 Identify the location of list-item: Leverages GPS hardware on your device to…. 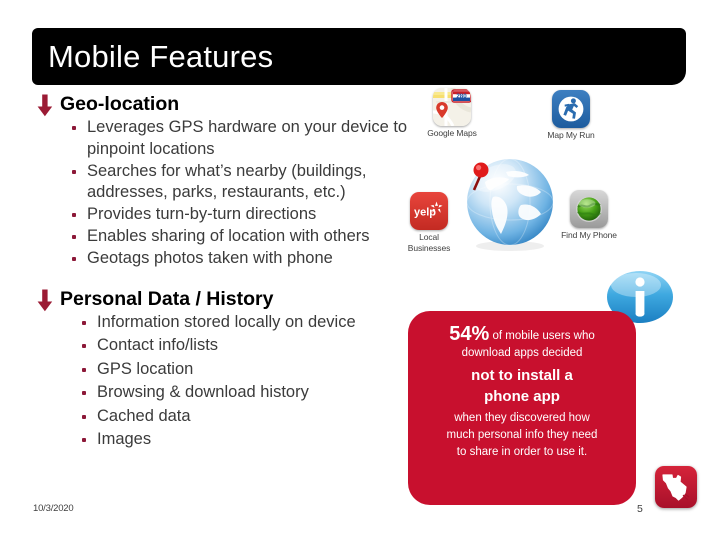
(248, 138).